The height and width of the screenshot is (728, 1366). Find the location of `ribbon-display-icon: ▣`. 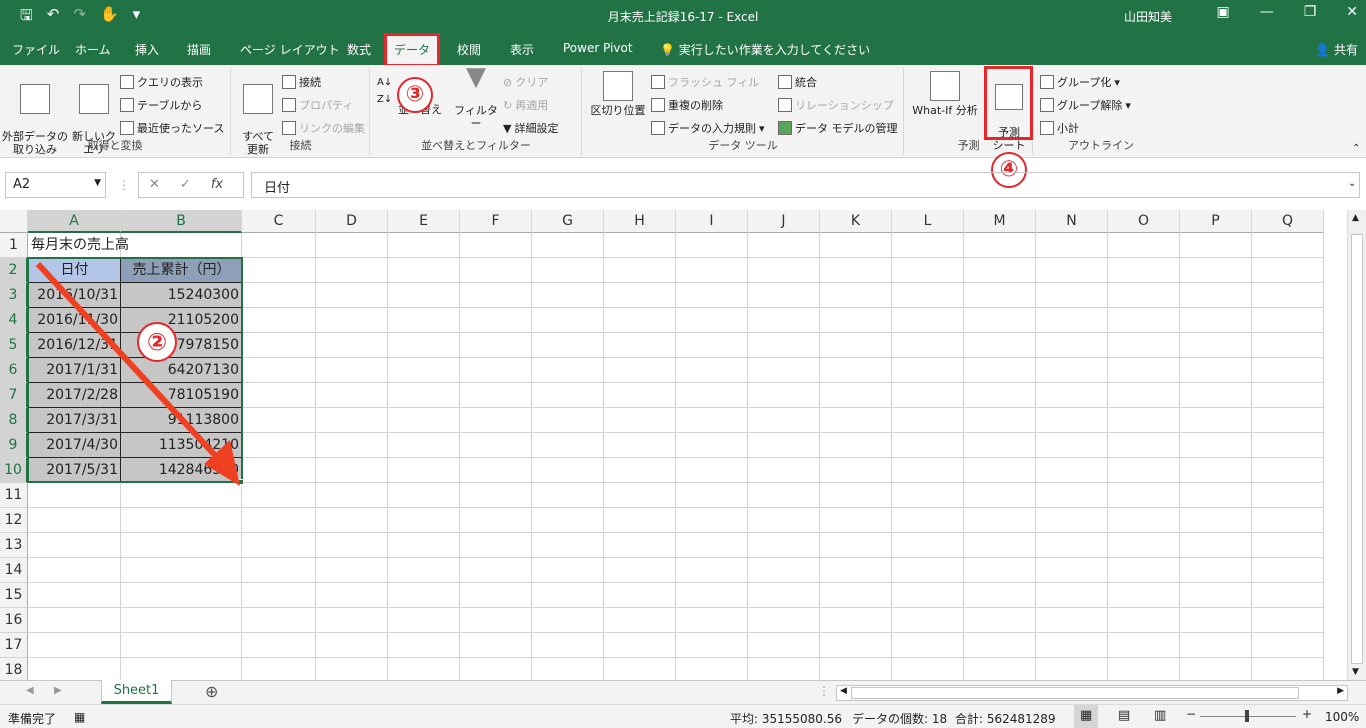

ribbon-display-icon: ▣ is located at coordinates (1222, 12).